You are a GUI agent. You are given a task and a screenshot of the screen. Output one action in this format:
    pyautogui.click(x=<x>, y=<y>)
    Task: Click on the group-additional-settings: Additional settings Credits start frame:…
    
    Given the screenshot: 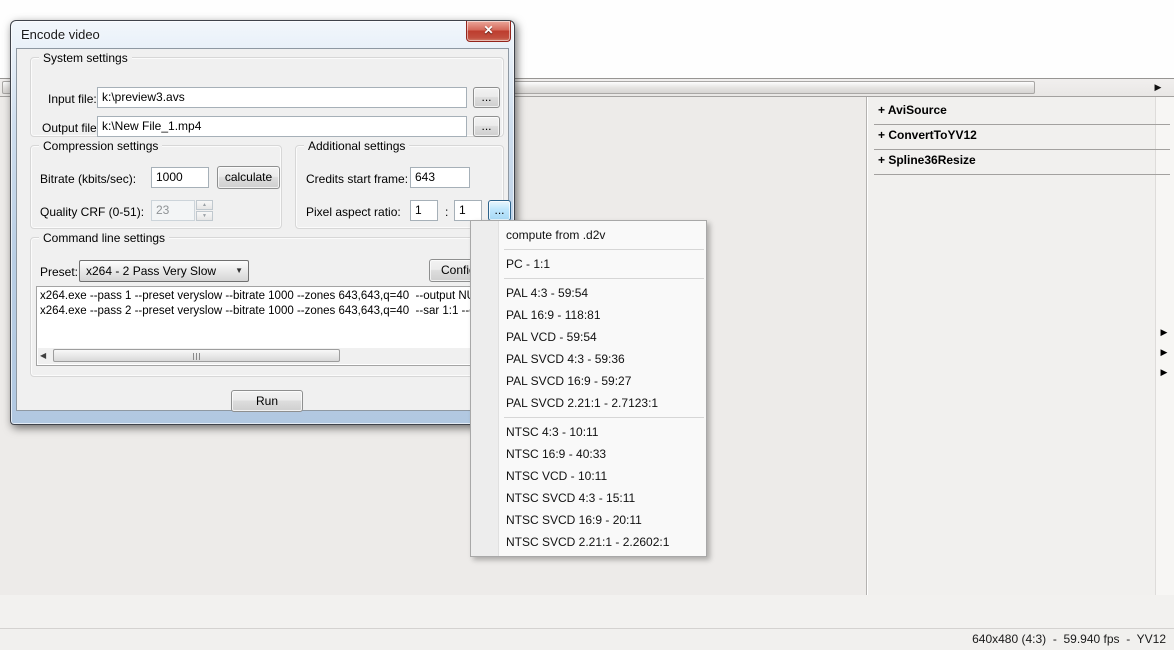 What is the action you would take?
    pyautogui.click(x=403, y=184)
    